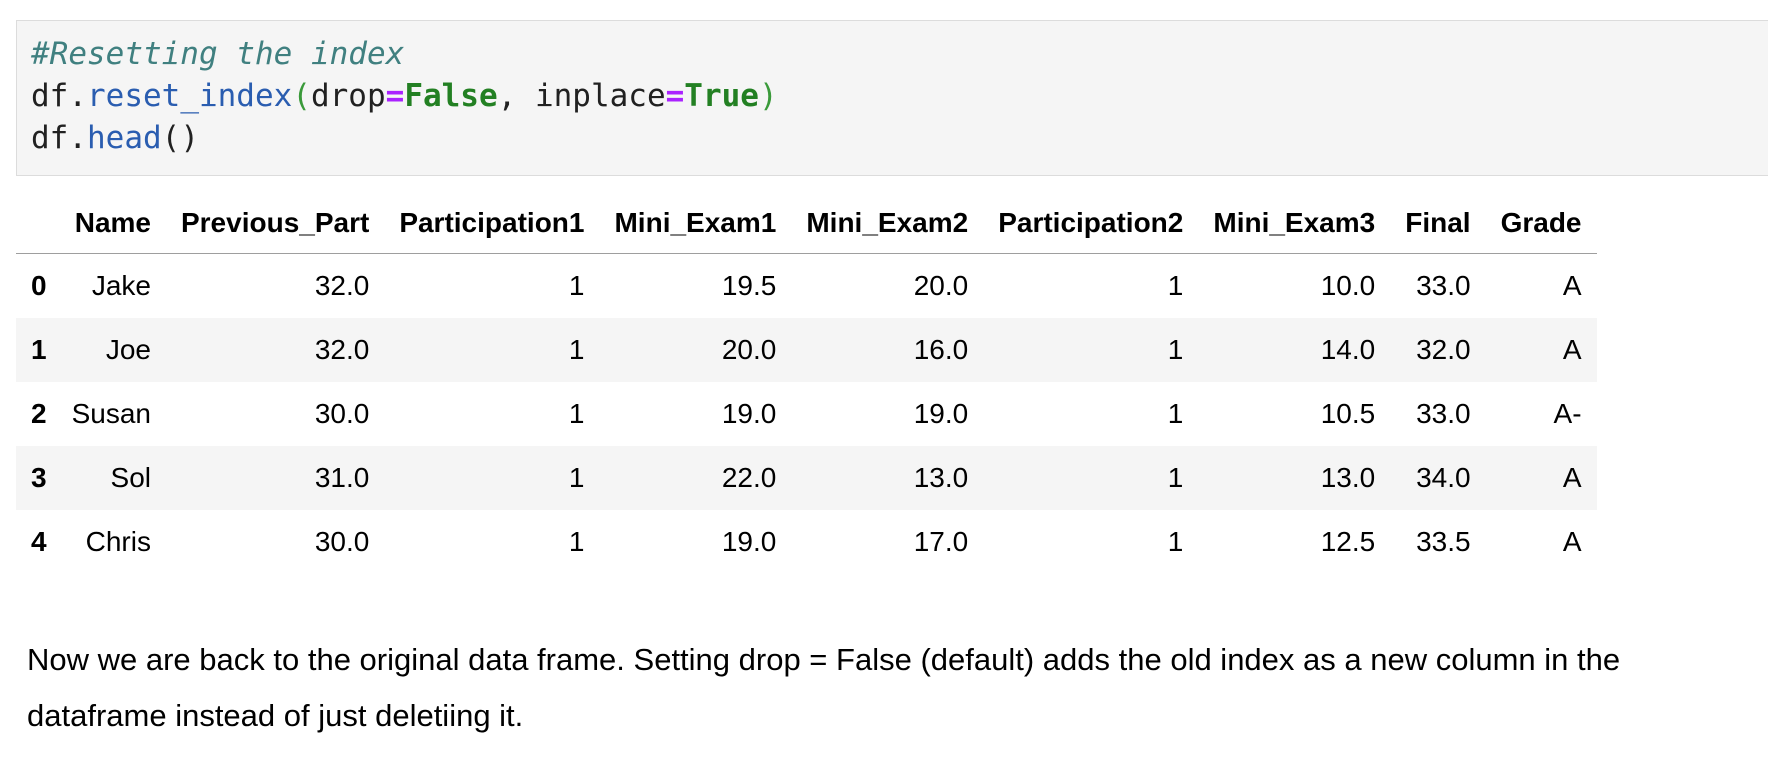  What do you see at coordinates (124, 138) in the screenshot?
I see `code-method: head` at bounding box center [124, 138].